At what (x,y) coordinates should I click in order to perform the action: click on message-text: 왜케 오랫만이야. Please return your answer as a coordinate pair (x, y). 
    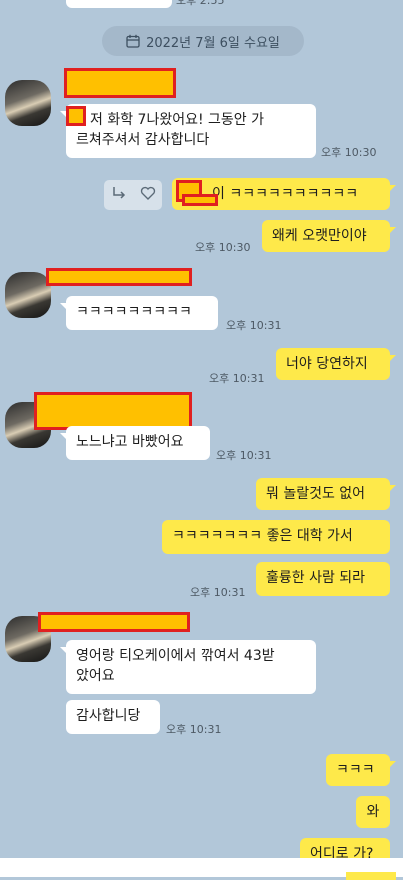
    Looking at the image, I should click on (319, 236).